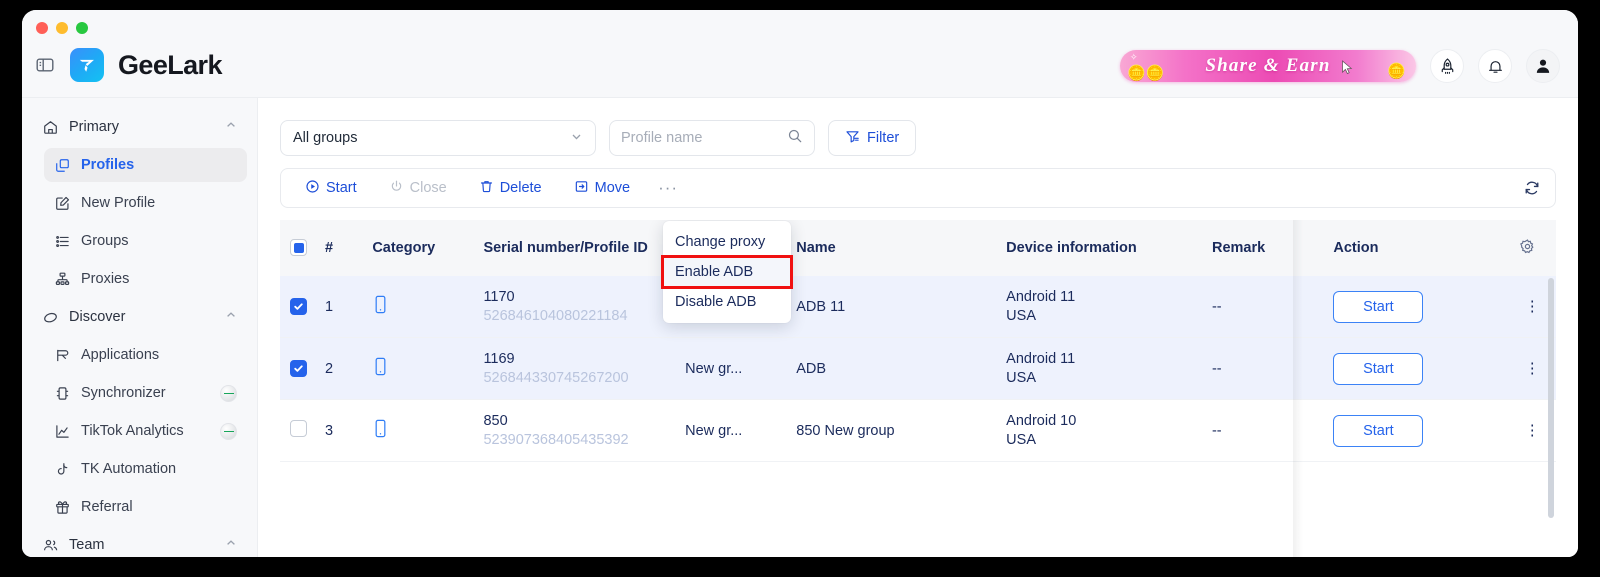 The height and width of the screenshot is (577, 1600). Describe the element at coordinates (1551, 398) in the screenshot. I see `vertical-scrollbar` at that location.